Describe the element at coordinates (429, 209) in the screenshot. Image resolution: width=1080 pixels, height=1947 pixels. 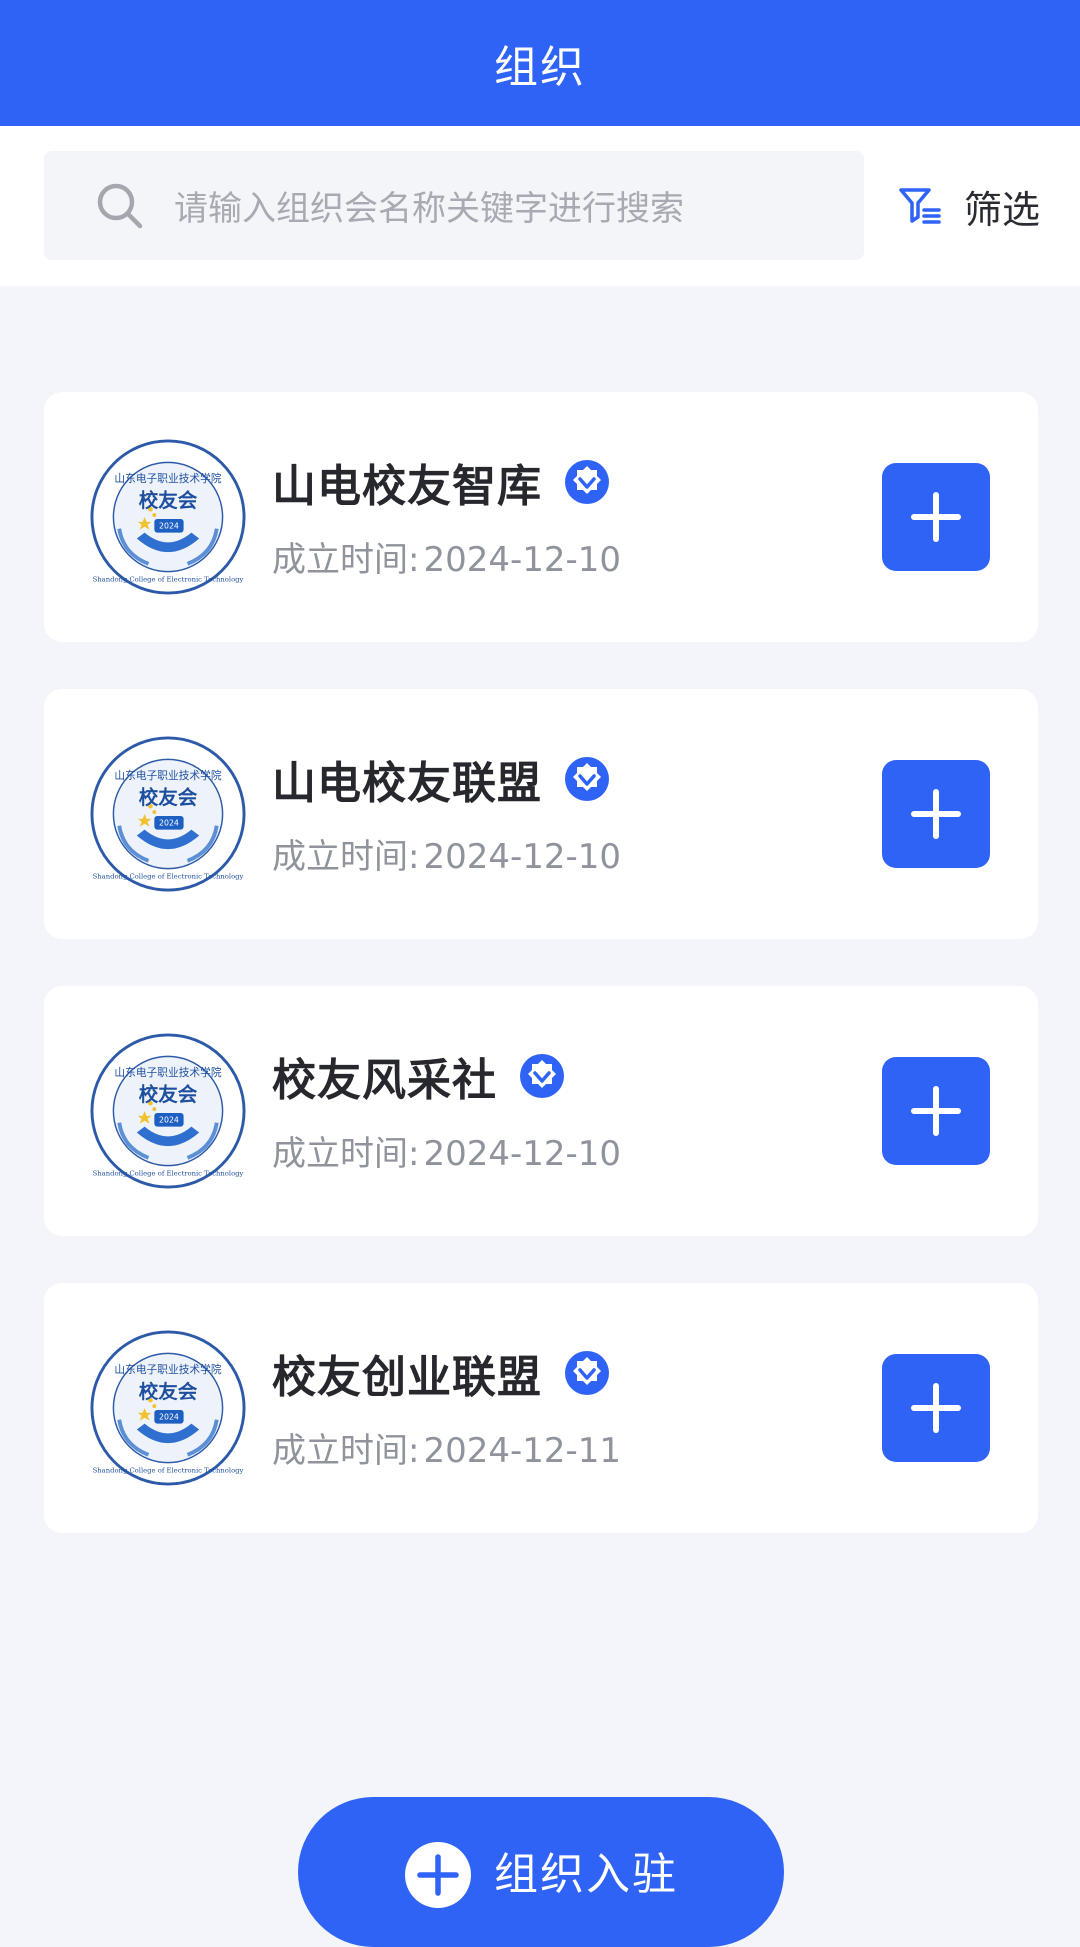
I see `search-placeholder: 请输入组织会名称关键字进行搜索` at that location.